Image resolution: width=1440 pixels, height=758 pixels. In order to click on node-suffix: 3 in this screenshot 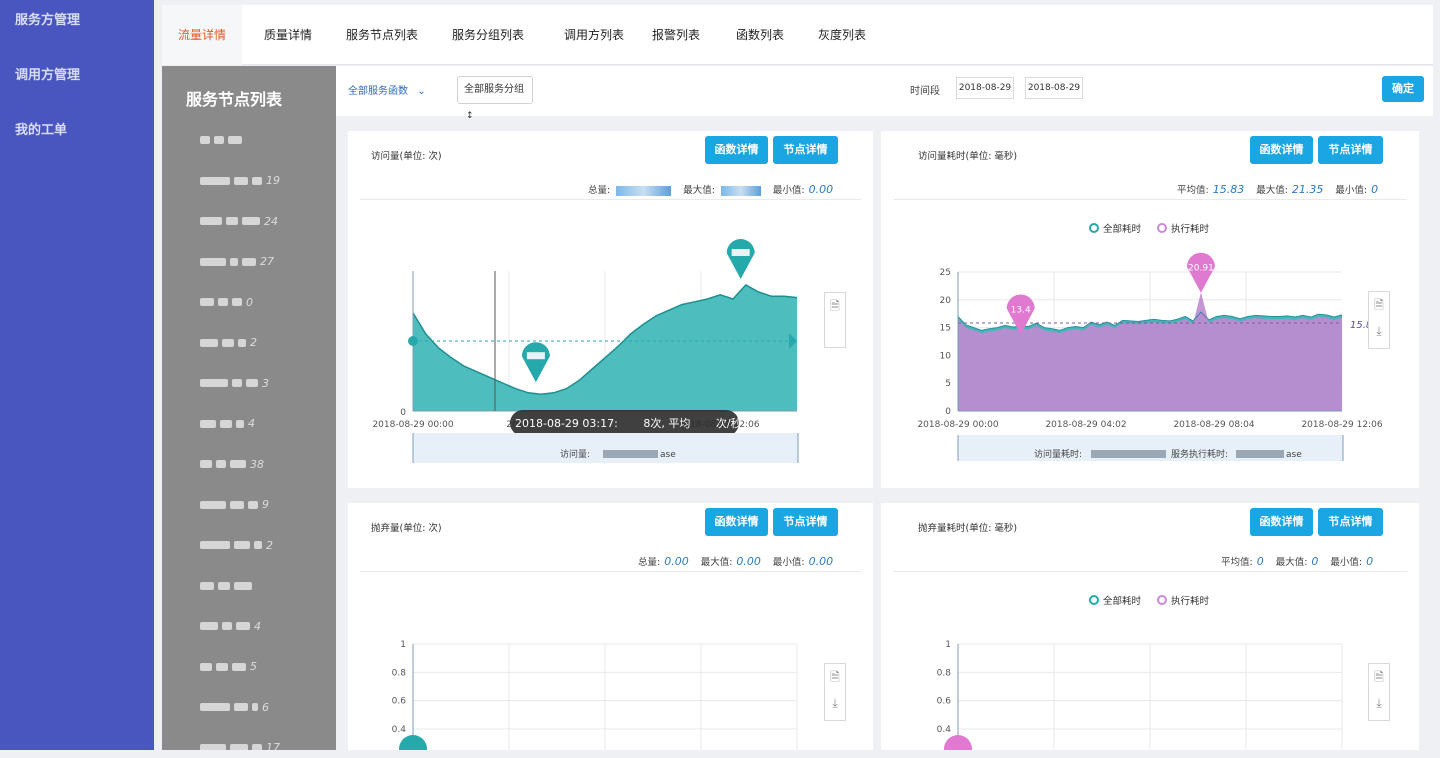, I will do `click(265, 383)`.